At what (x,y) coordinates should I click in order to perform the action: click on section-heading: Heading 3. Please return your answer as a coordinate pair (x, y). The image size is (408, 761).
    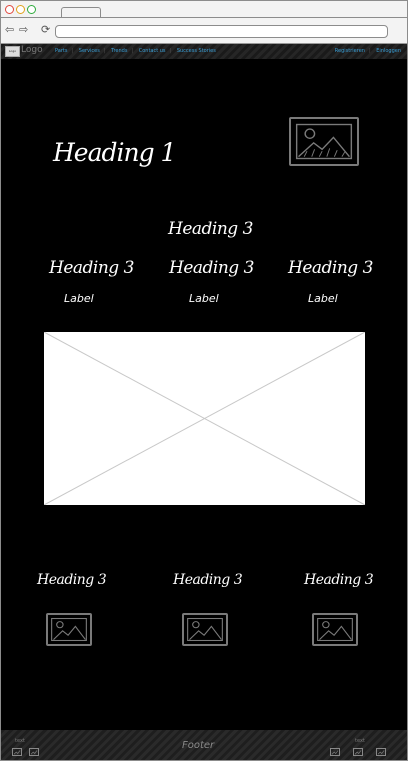
    Looking at the image, I should click on (210, 229).